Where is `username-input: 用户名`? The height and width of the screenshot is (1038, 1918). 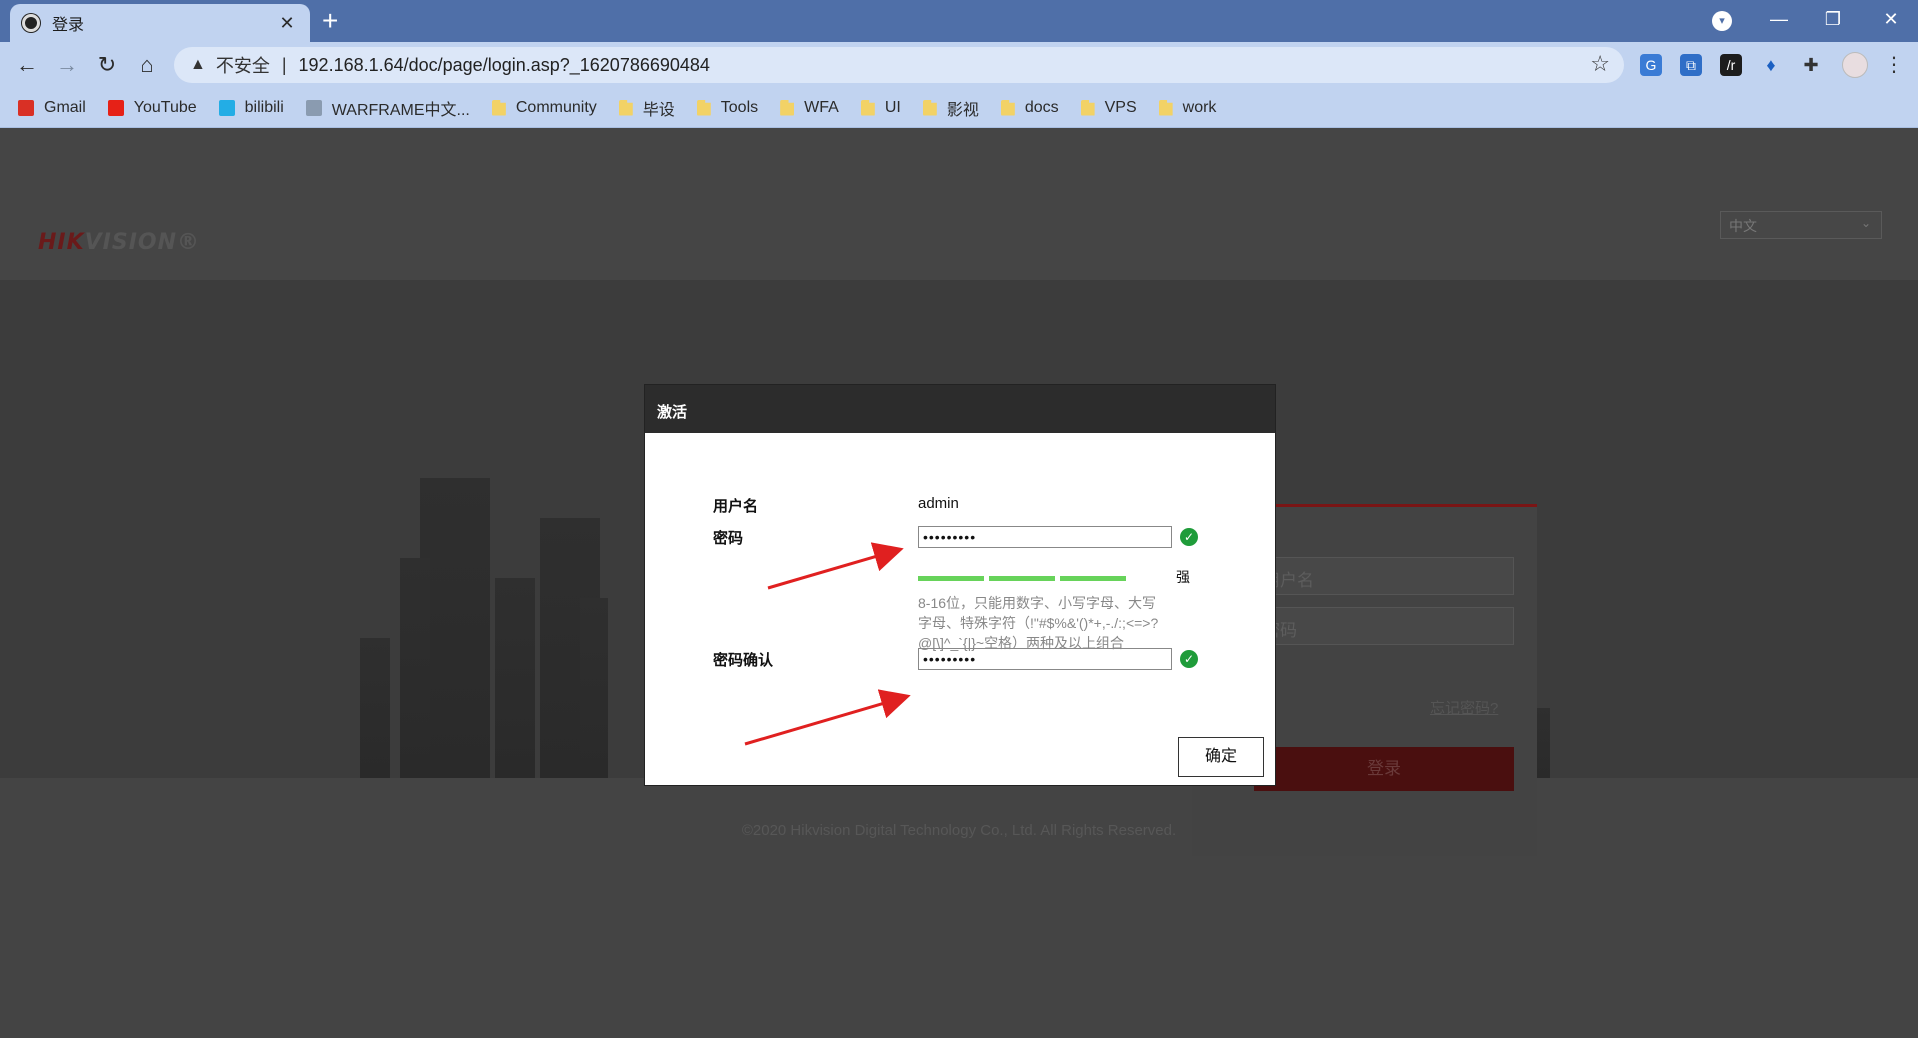
username-input: 用户名 is located at coordinates (1384, 576).